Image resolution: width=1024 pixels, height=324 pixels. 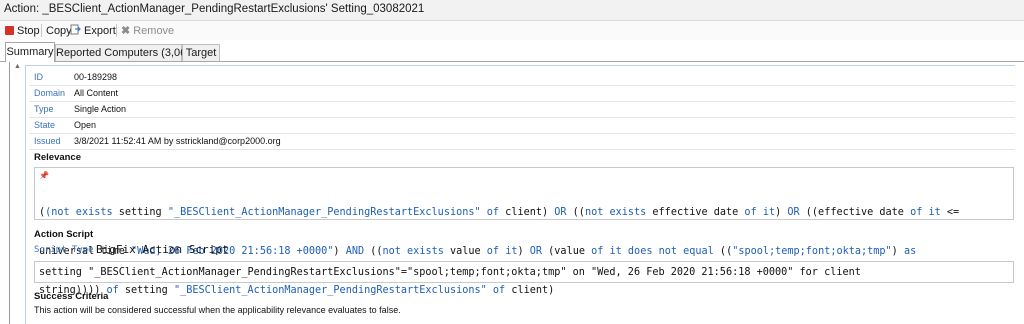 I want to click on copy-button-label: Copy, so click(x=59, y=30).